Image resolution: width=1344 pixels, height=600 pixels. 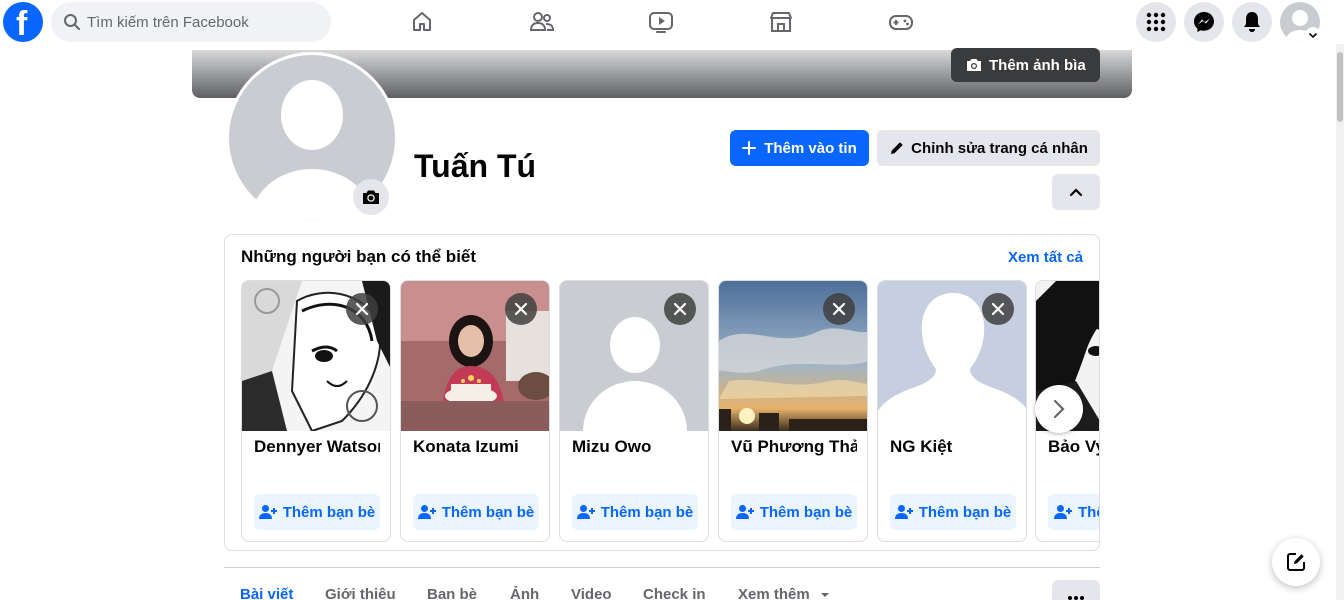 What do you see at coordinates (524, 593) in the screenshot?
I see `tab-photos: Ảnh` at bounding box center [524, 593].